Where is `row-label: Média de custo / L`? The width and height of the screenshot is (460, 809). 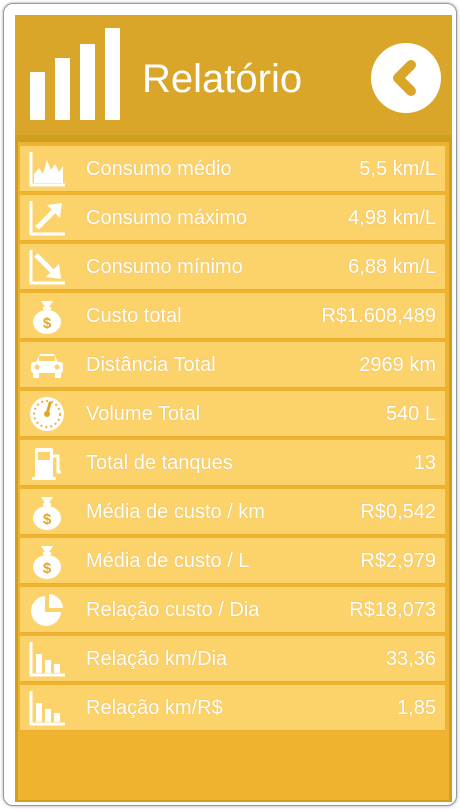
row-label: Média de custo / L is located at coordinates (168, 561).